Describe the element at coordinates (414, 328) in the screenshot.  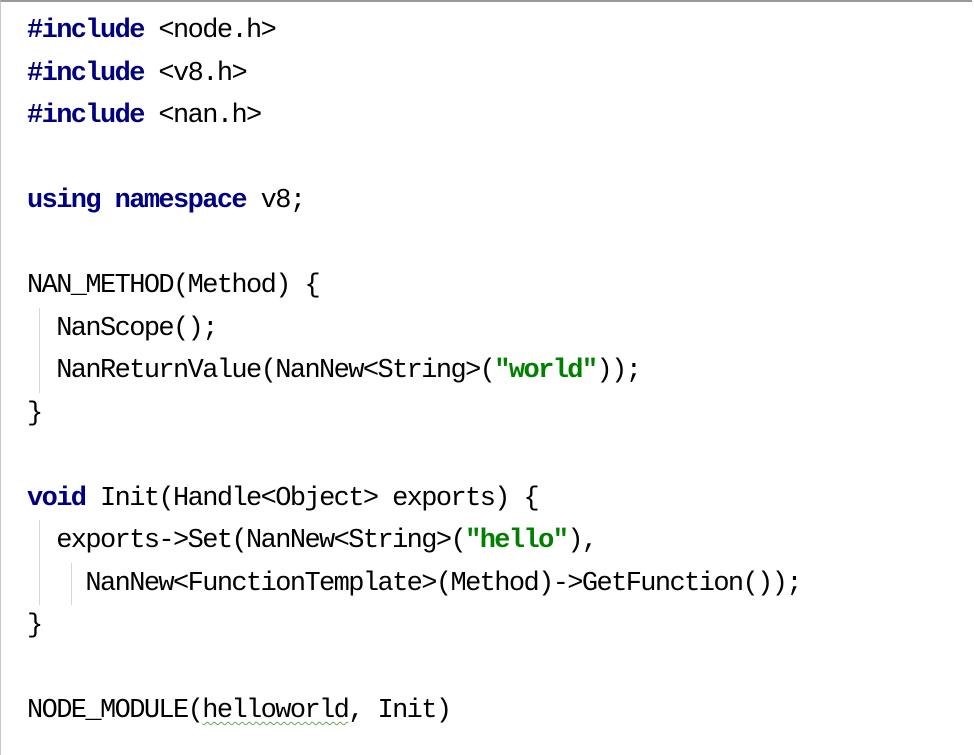
I see `code-line-8: NanScope();` at that location.